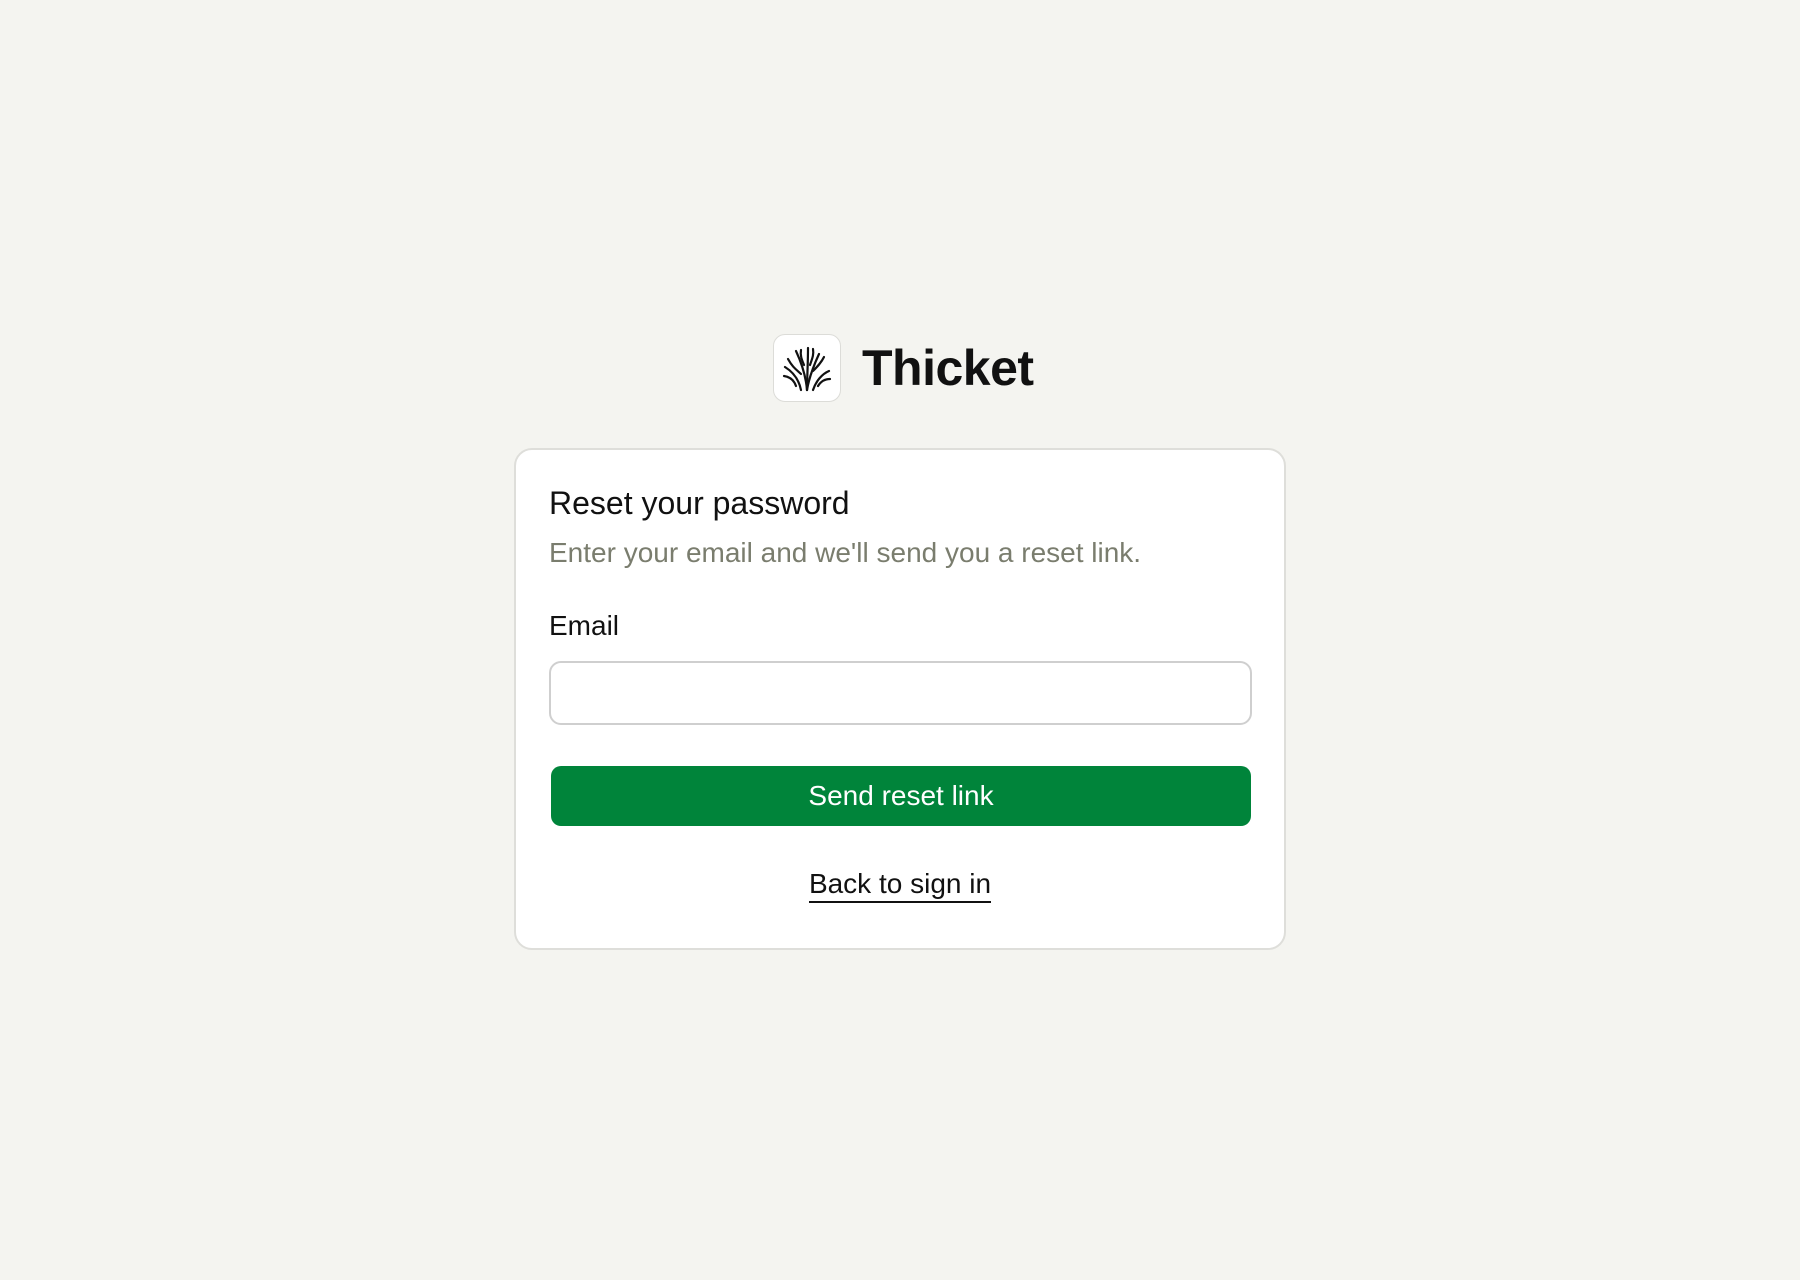  Describe the element at coordinates (901, 796) in the screenshot. I see `send-reset-link-button: Send reset link` at that location.